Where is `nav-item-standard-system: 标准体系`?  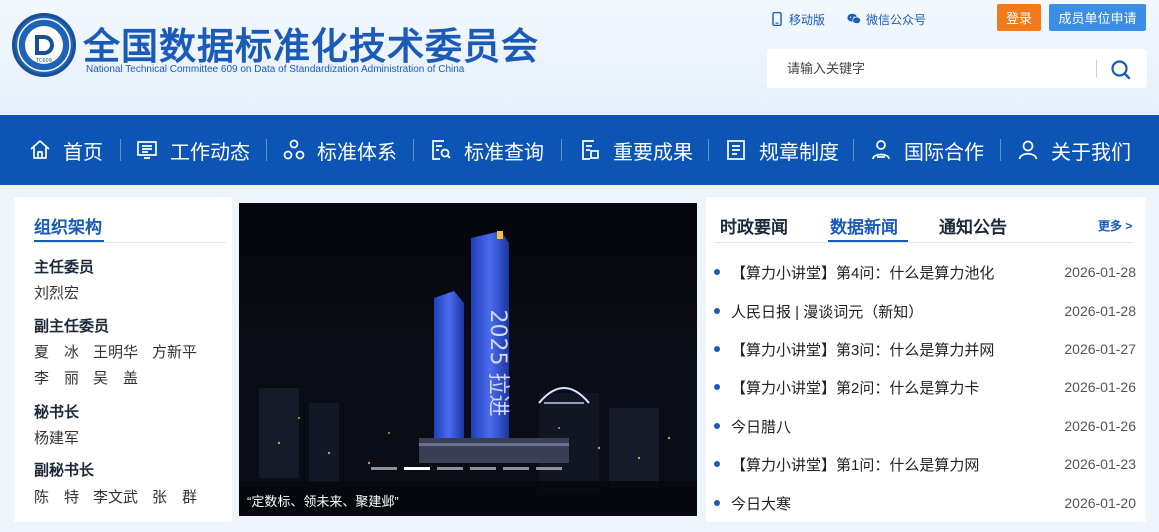 nav-item-standard-system: 标准体系 is located at coordinates (339, 150).